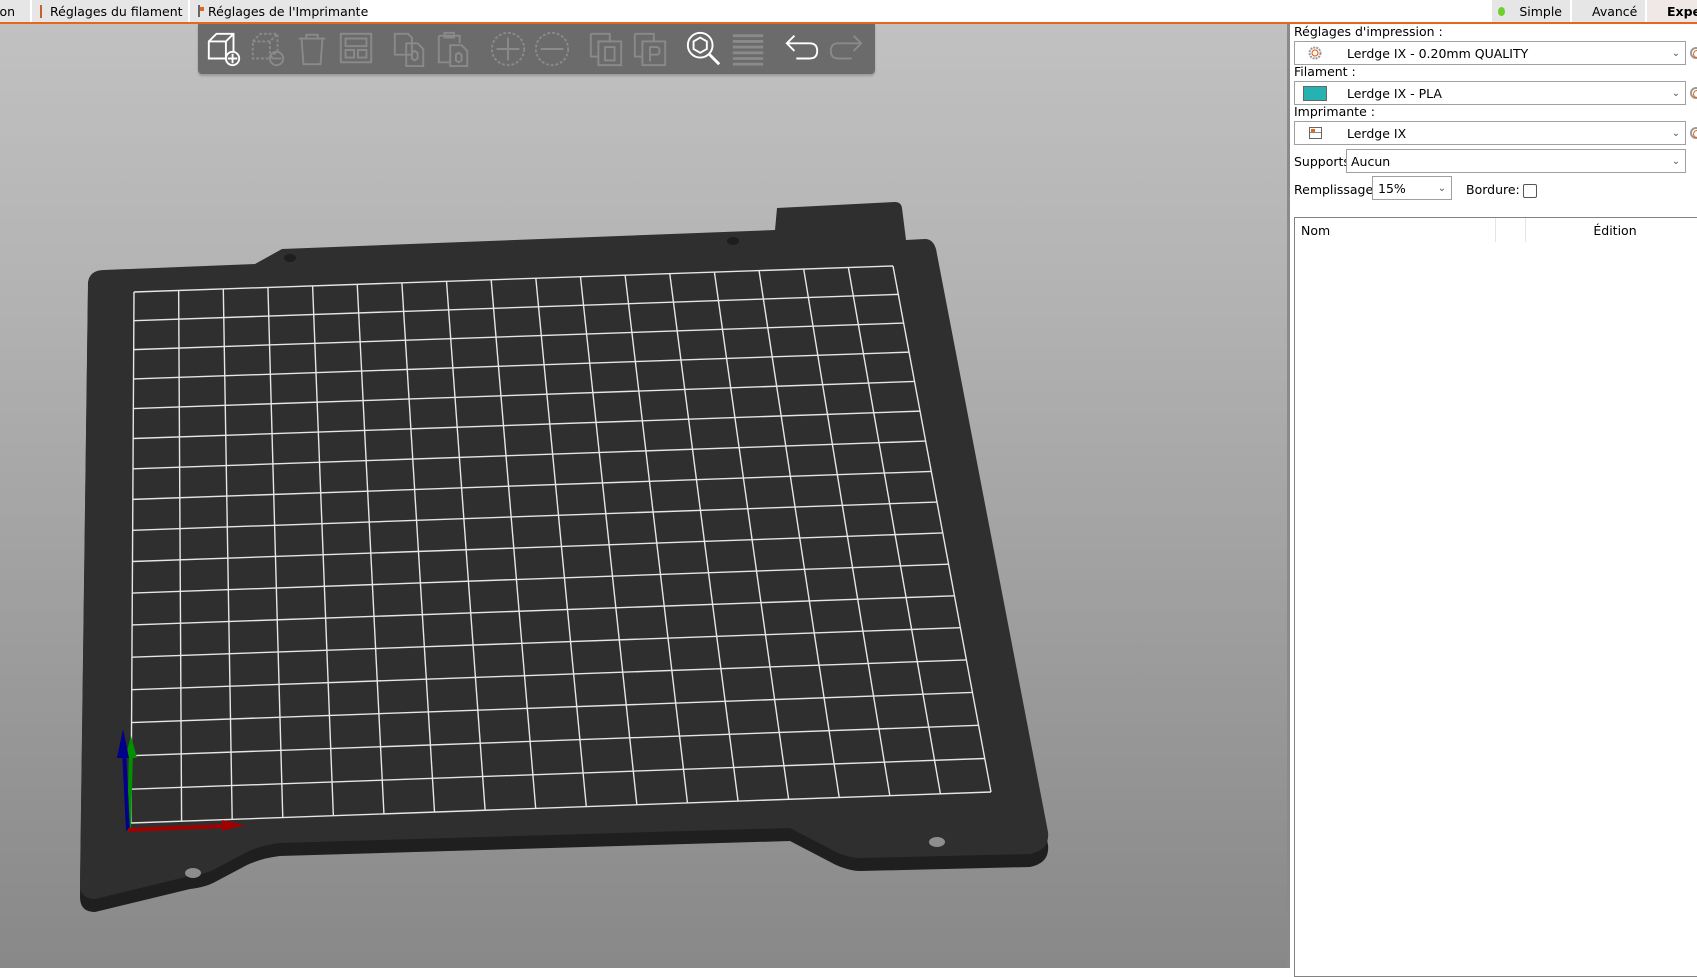 This screenshot has width=1697, height=977. I want to click on arrange-icon, so click(356, 48).